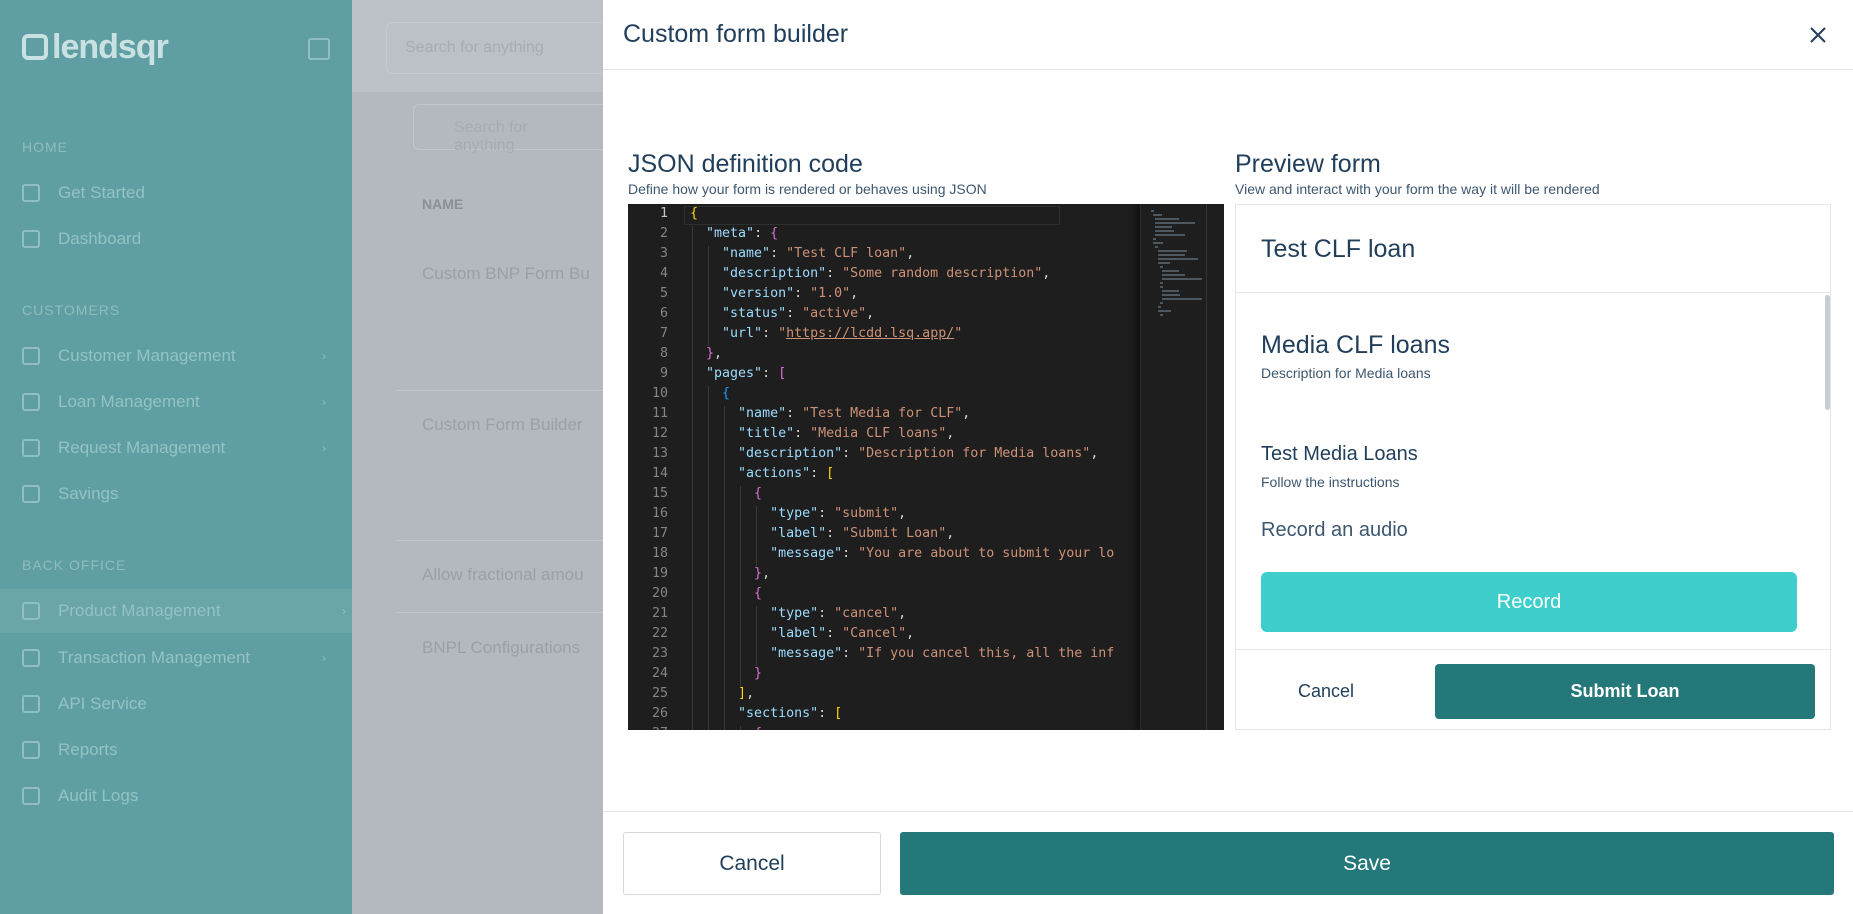 Image resolution: width=1853 pixels, height=914 pixels. Describe the element at coordinates (782, 313) in the screenshot. I see `code-line: "status": "active",` at that location.